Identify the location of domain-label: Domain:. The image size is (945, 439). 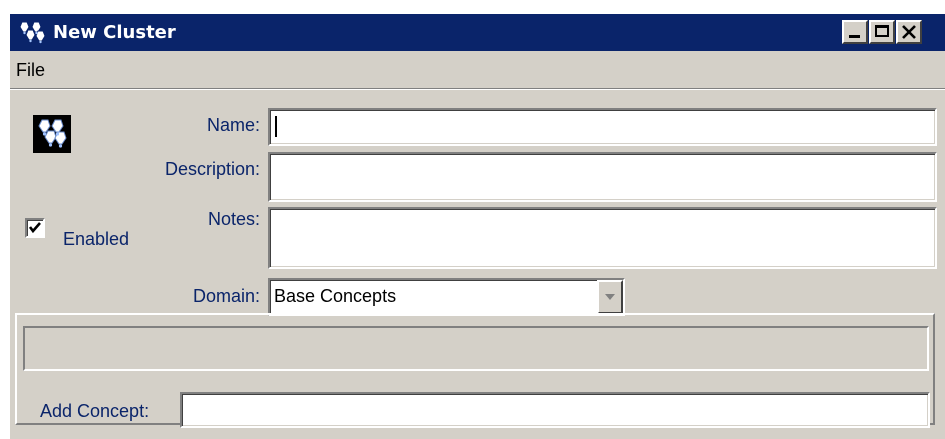
(226, 296).